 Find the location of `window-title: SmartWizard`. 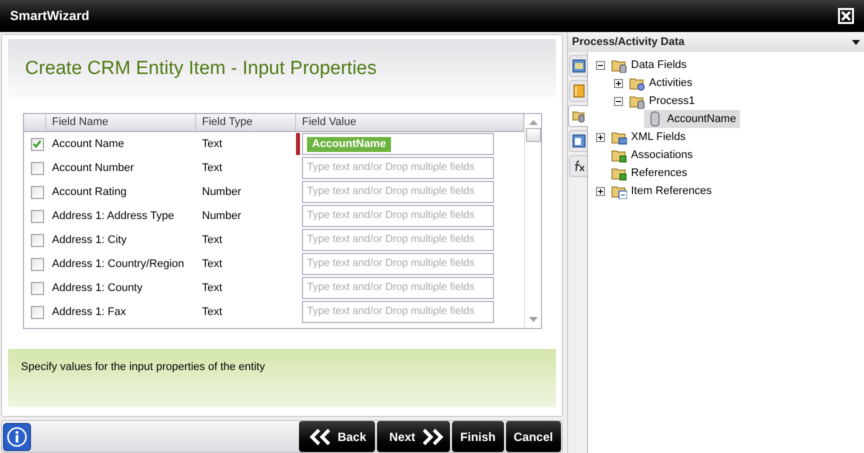

window-title: SmartWizard is located at coordinates (50, 16).